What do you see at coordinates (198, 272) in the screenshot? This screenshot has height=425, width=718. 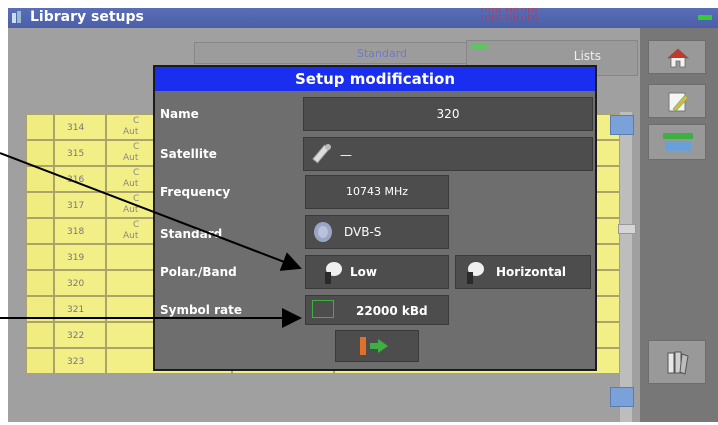 I see `polar-band-label: Polar./Band` at bounding box center [198, 272].